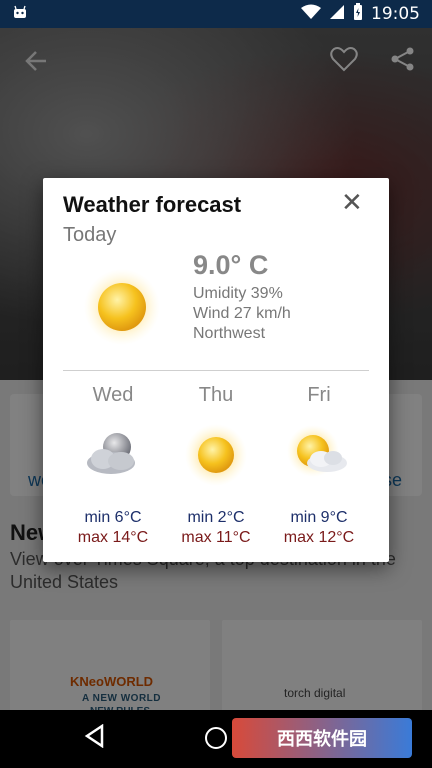  I want to click on status-bar: 19:05, so click(216, 14).